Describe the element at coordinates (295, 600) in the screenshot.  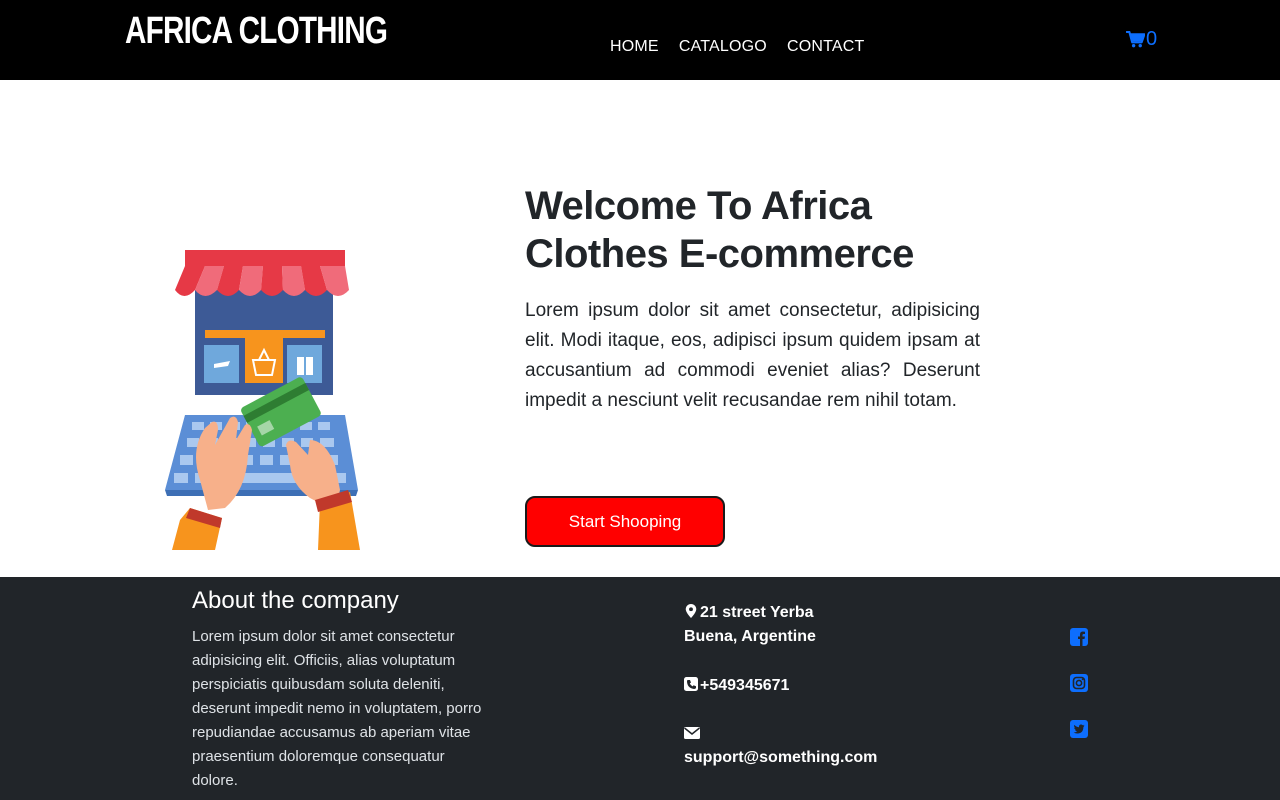
I see `about-title: About the company` at that location.